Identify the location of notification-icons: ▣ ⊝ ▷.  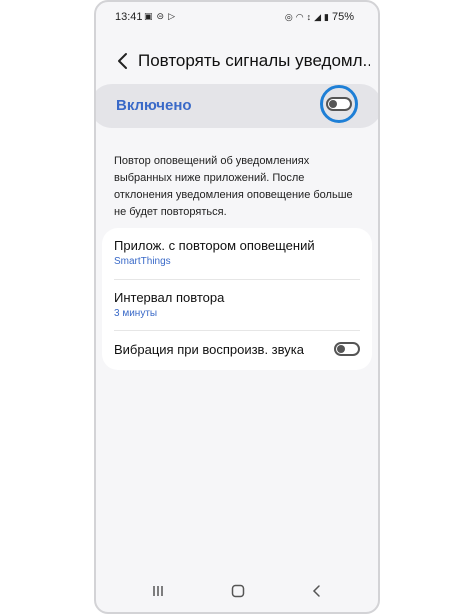
(159, 16).